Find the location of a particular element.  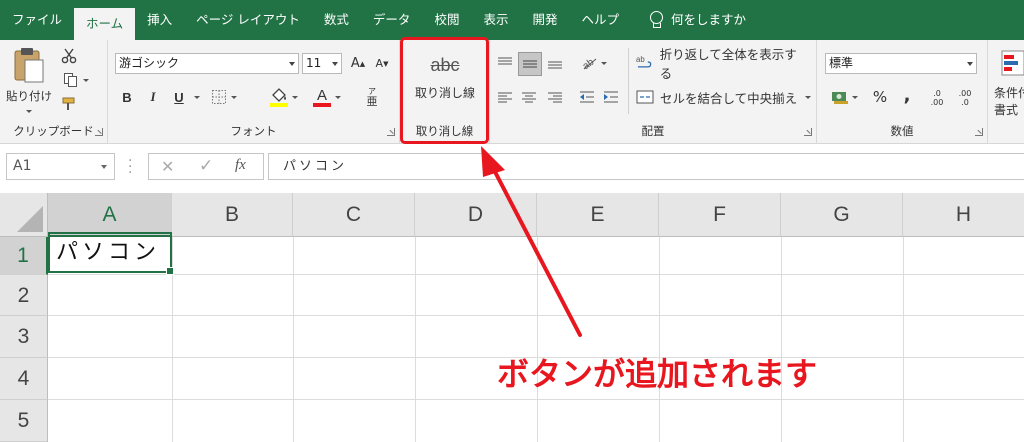

annotation-text: ボタンが追加されます is located at coordinates (657, 374).